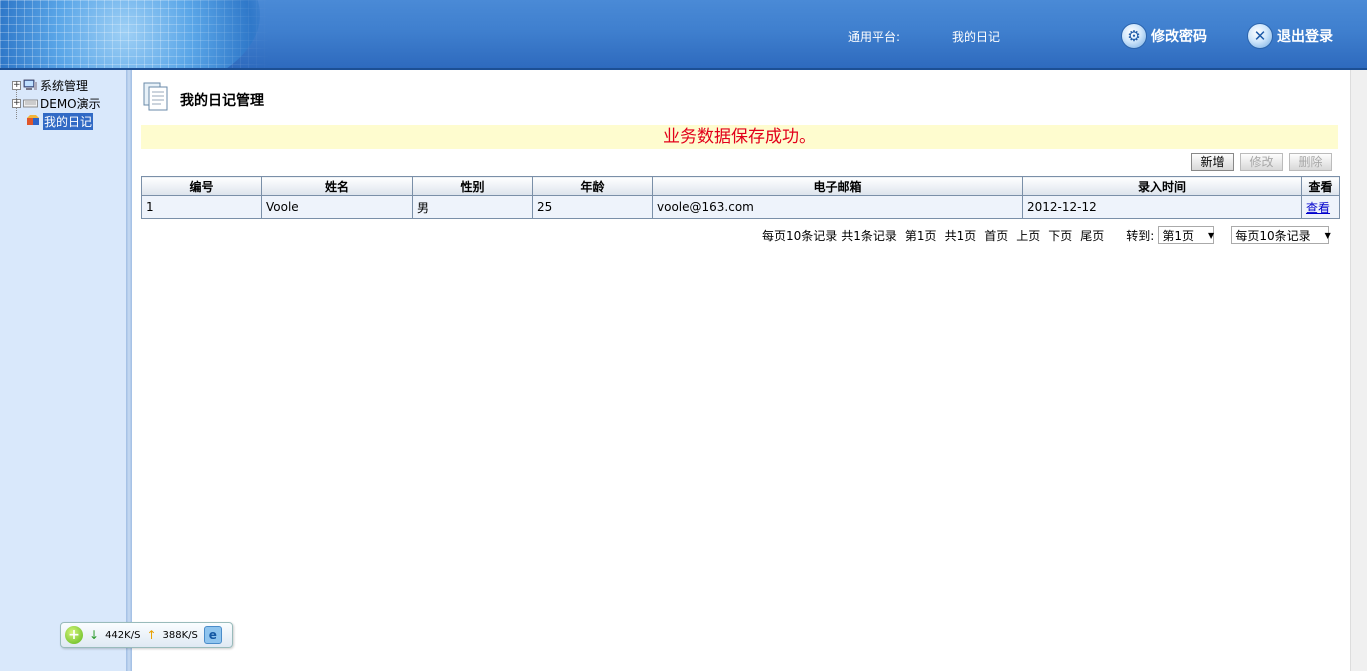 This screenshot has height=671, width=1367. What do you see at coordinates (151, 635) in the screenshot?
I see `upload-arrow-icon: ↑` at bounding box center [151, 635].